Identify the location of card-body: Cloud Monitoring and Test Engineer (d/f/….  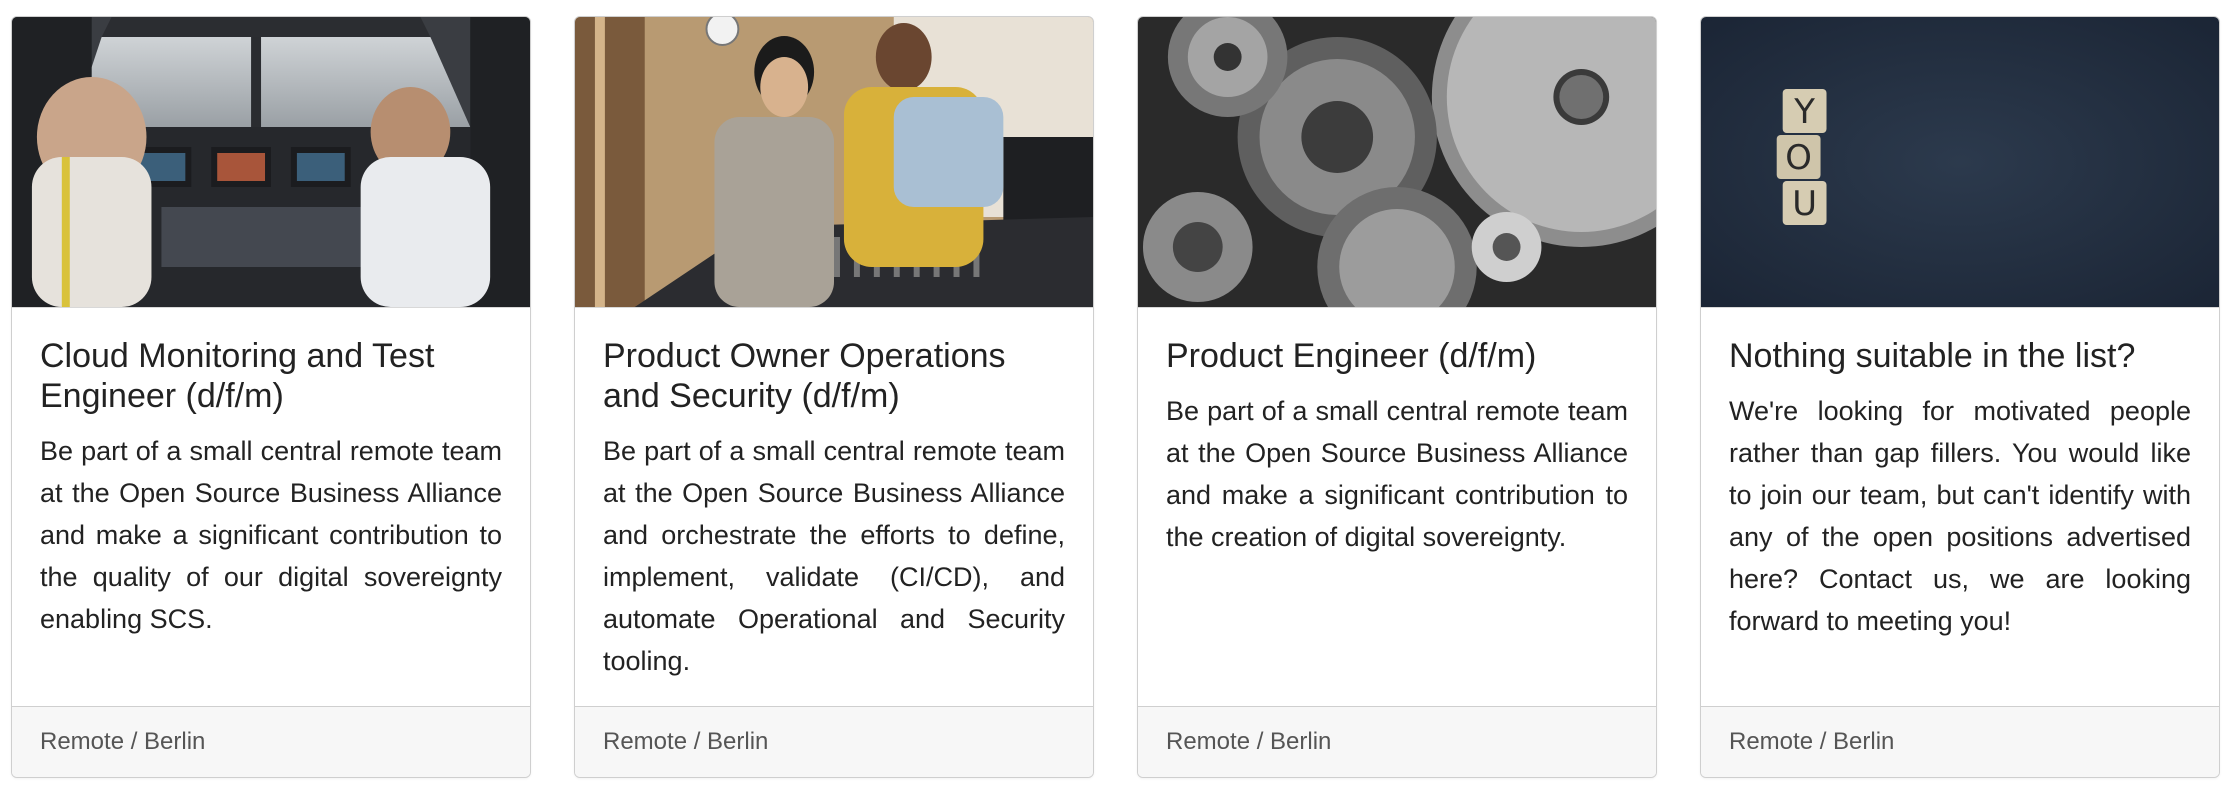
(271, 507).